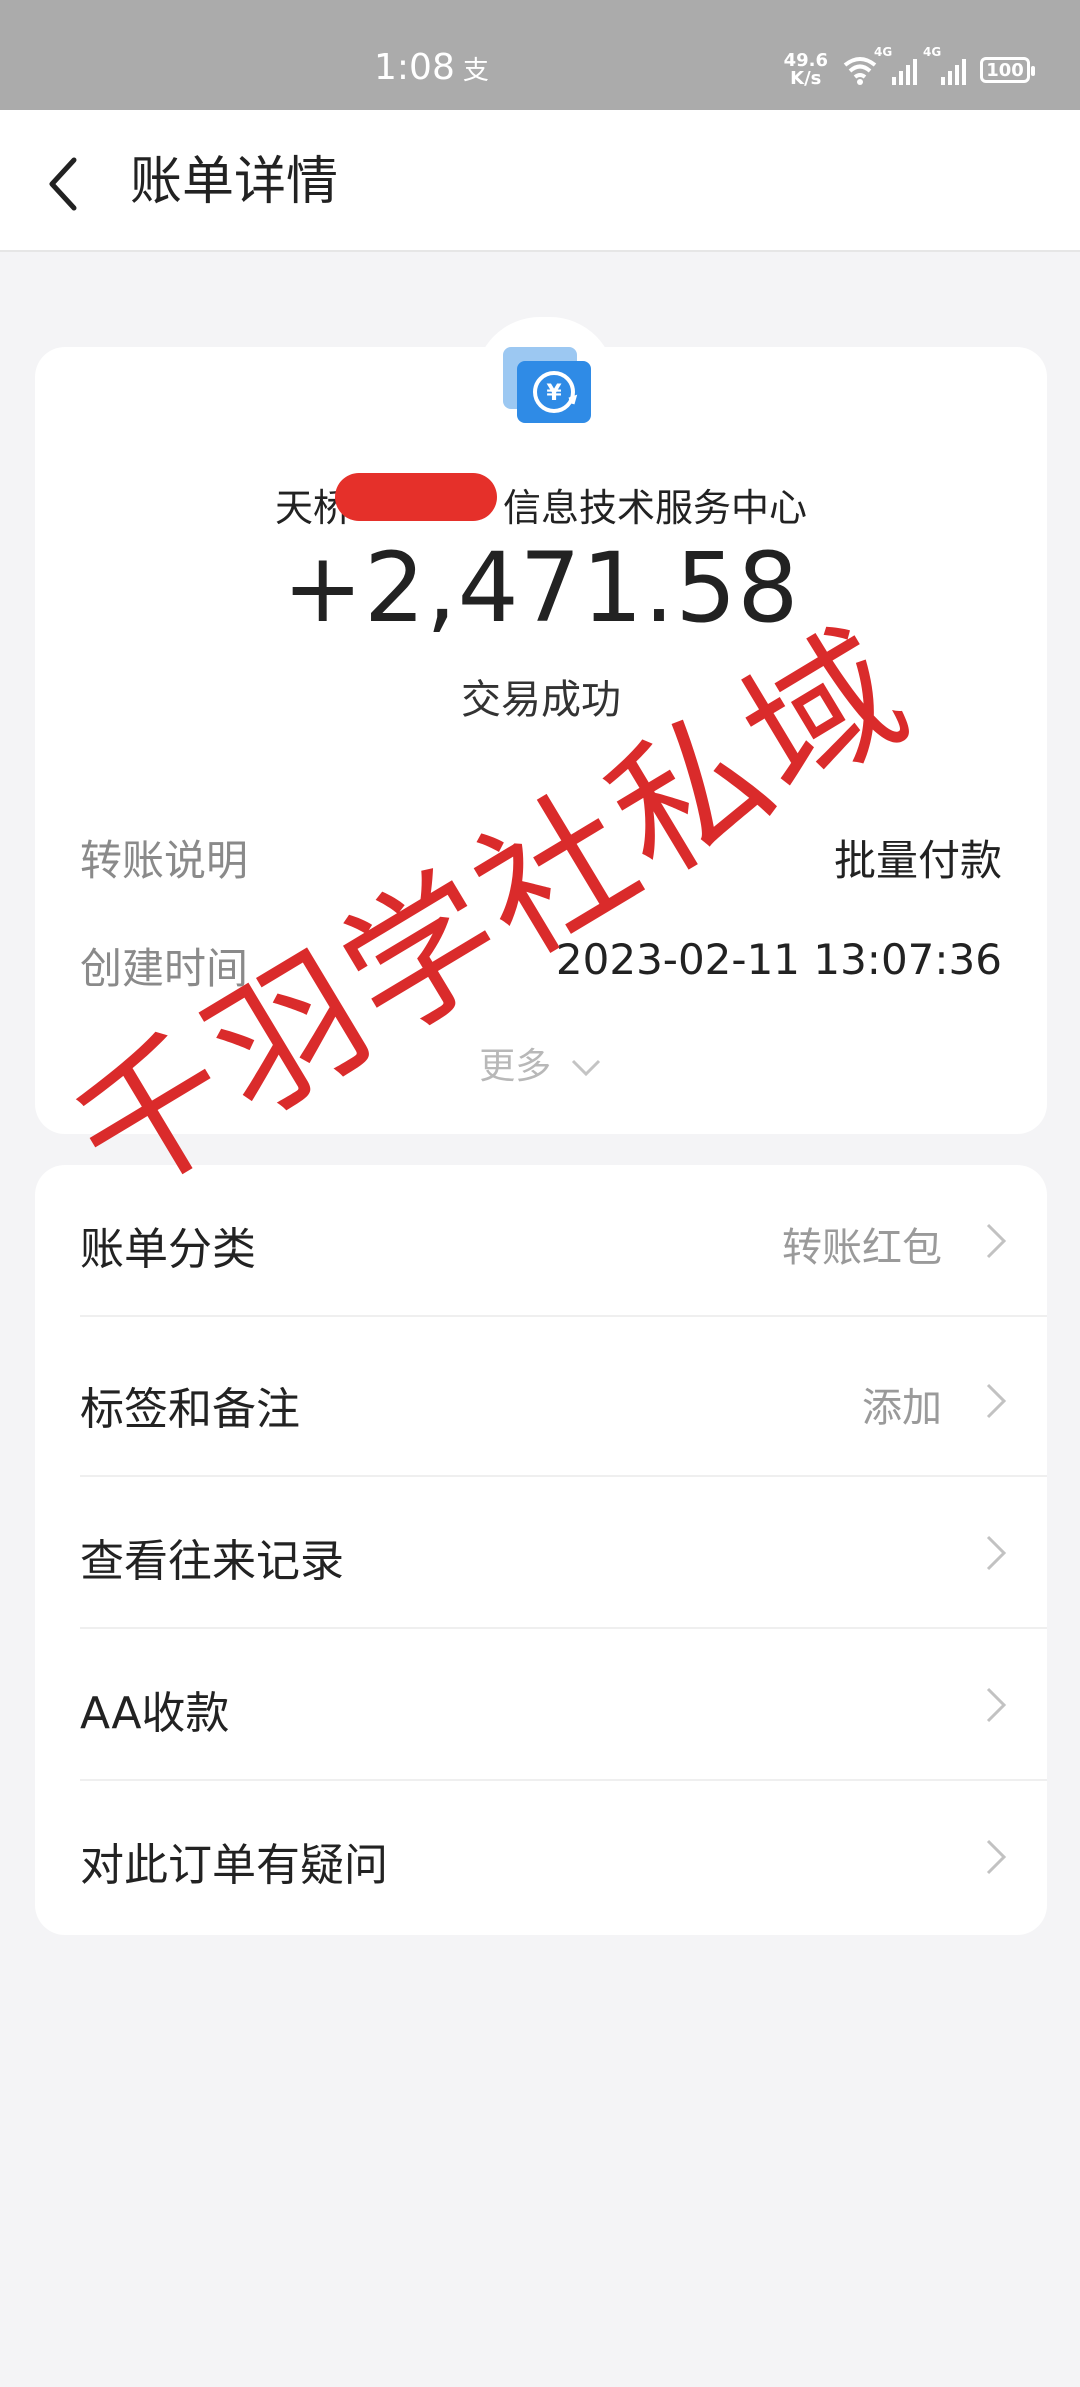  What do you see at coordinates (917, 860) in the screenshot?
I see `detail-value: 批量付款` at bounding box center [917, 860].